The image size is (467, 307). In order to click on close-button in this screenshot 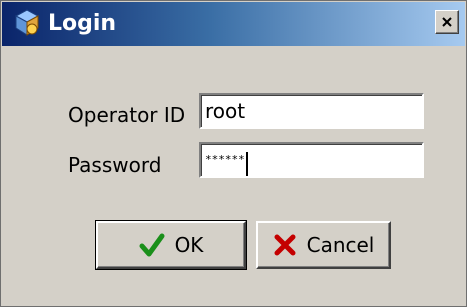, I will do `click(447, 22)`.